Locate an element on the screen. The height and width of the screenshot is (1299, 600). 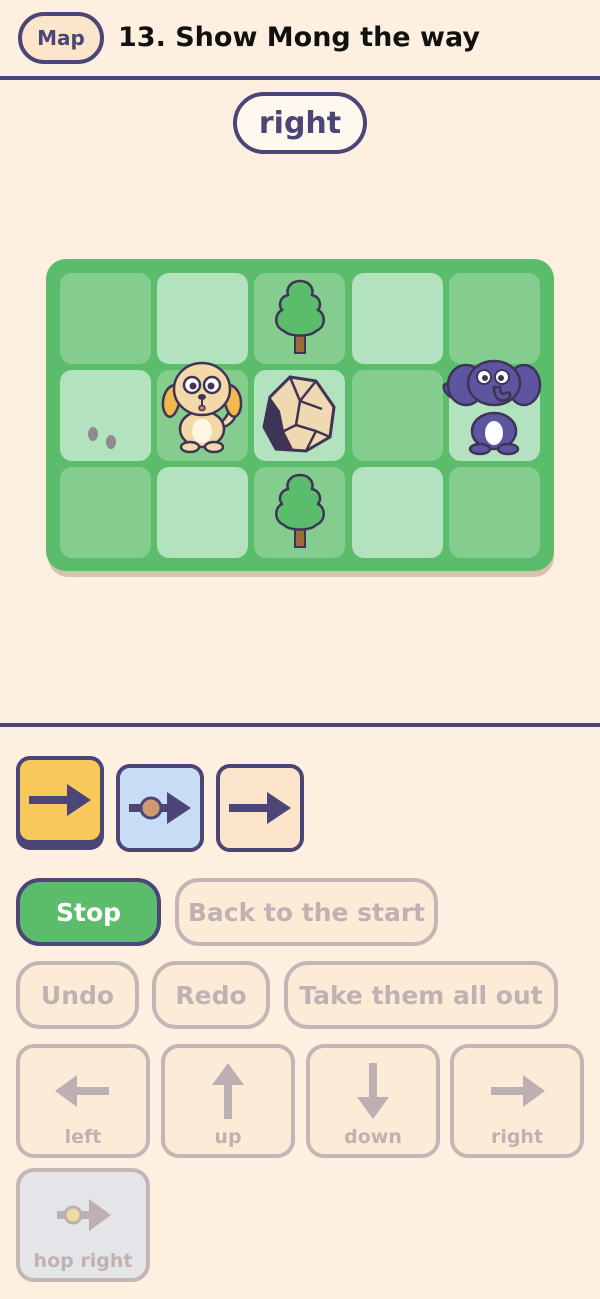
redo-button: Redo is located at coordinates (211, 995).